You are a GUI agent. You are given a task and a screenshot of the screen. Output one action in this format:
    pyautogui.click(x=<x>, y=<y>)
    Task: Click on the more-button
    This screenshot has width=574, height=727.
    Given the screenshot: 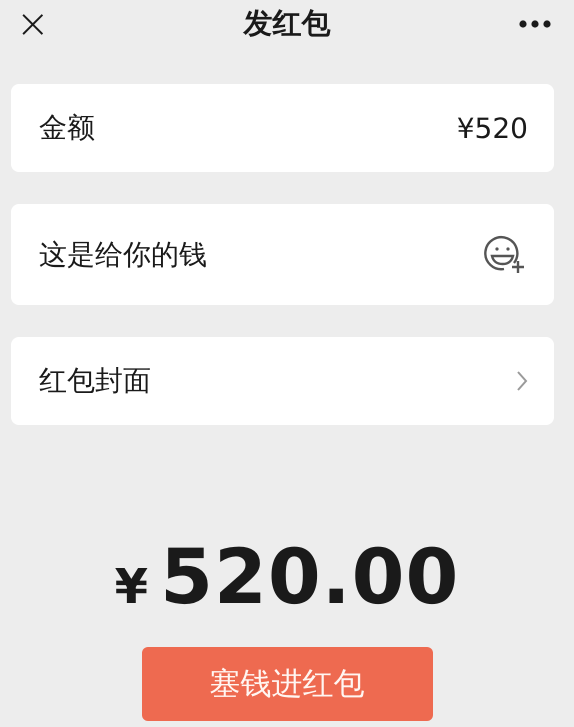 What is the action you would take?
    pyautogui.click(x=535, y=24)
    